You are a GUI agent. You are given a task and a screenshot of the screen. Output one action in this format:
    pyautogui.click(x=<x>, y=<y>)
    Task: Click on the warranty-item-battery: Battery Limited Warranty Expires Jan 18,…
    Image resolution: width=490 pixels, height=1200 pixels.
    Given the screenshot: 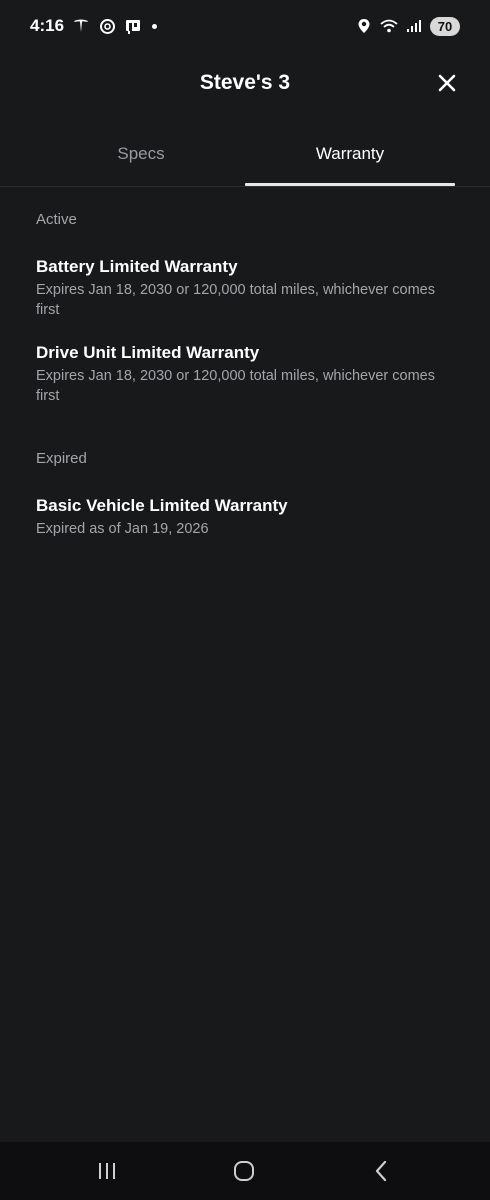 What is the action you would take?
    pyautogui.click(x=246, y=288)
    